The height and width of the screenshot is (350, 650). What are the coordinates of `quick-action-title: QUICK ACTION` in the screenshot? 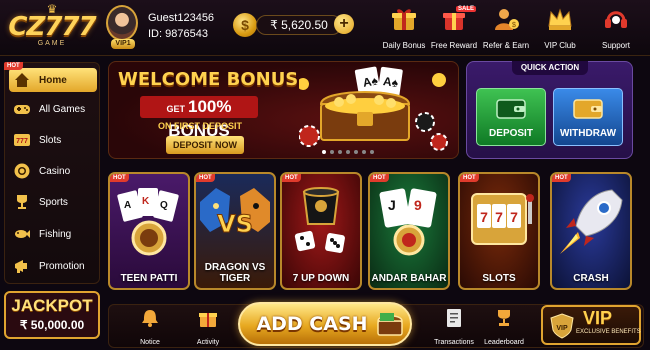 It's located at (550, 68).